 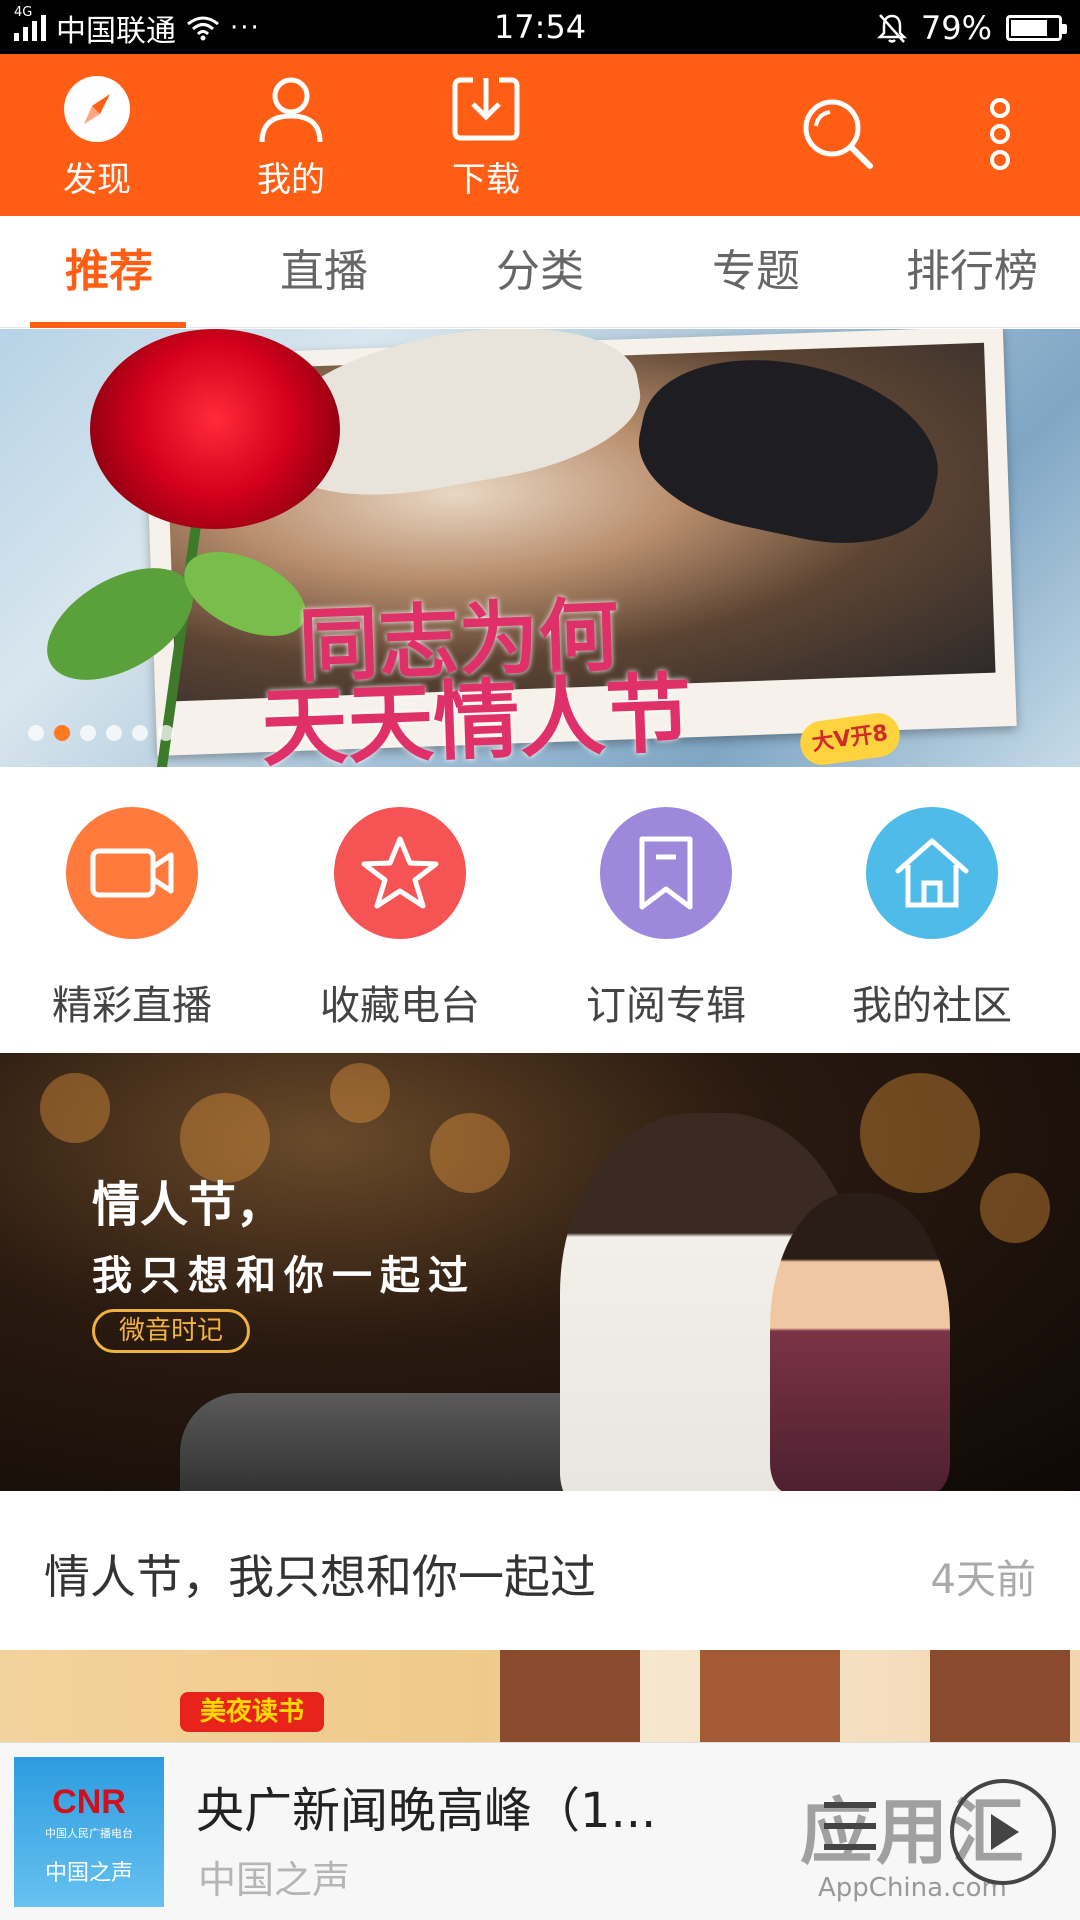 I want to click on mute-bell-icon, so click(x=891, y=28).